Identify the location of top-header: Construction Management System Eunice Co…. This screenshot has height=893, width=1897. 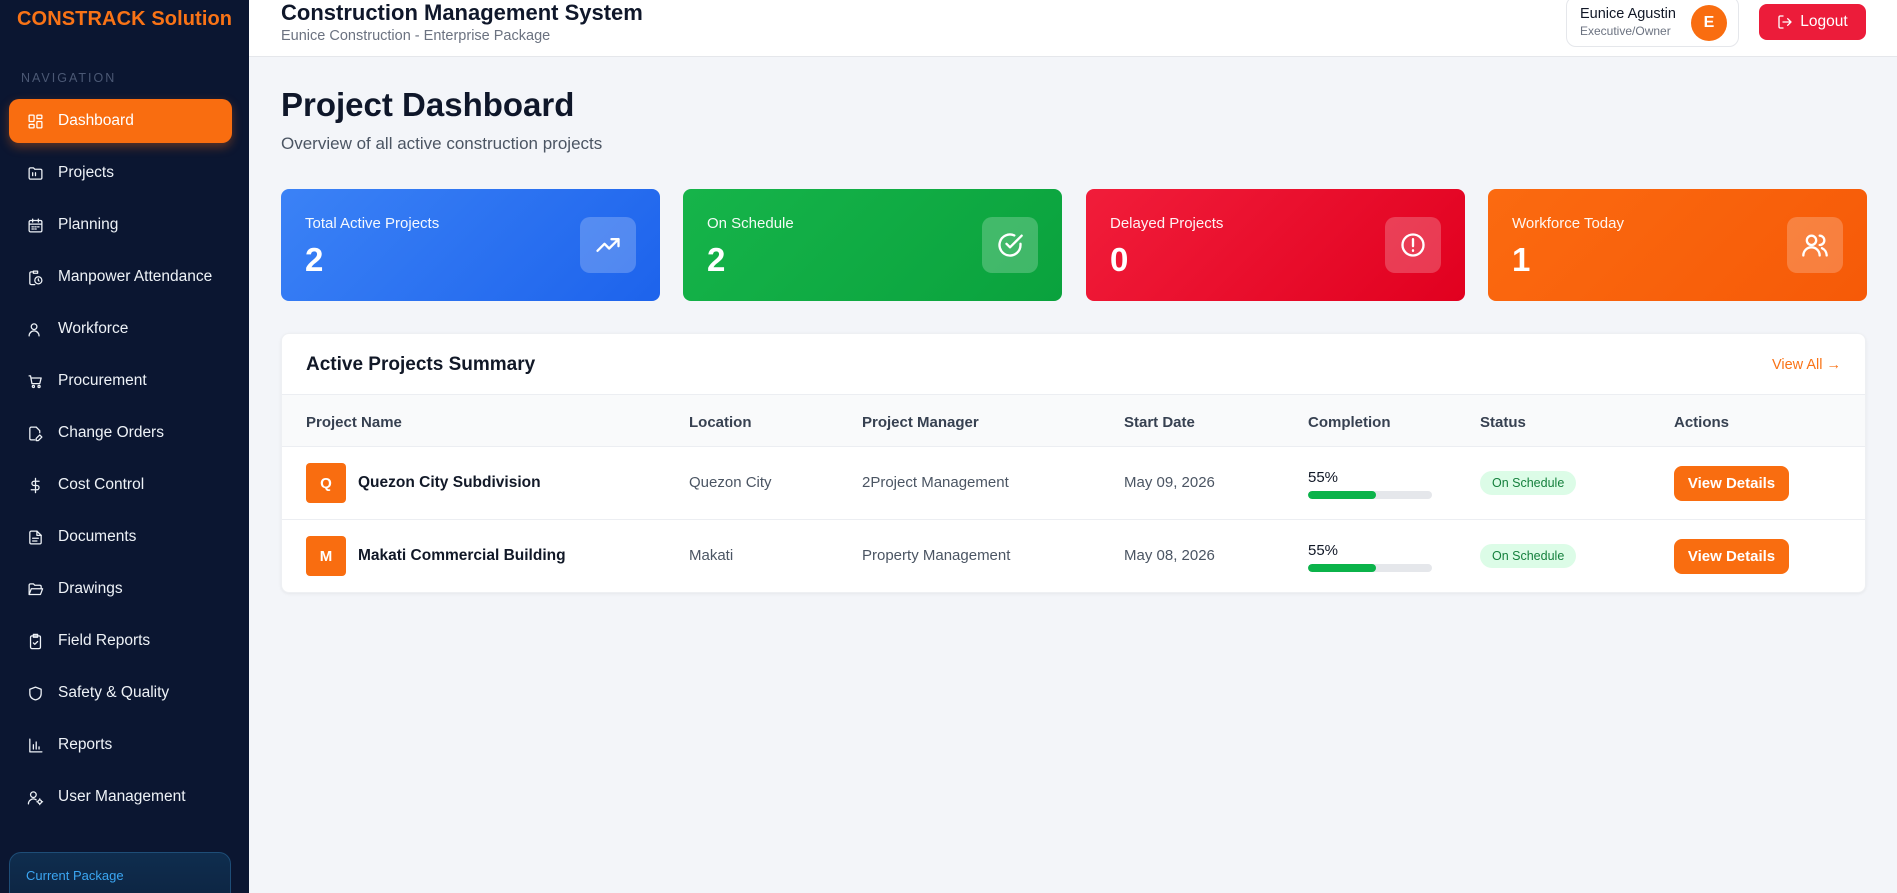
(1073, 28).